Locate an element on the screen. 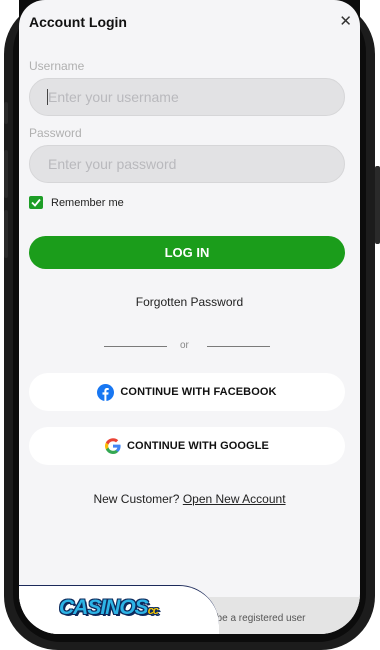 Image resolution: width=380 pixels, height=650 pixels. phone-power-button is located at coordinates (377, 205).